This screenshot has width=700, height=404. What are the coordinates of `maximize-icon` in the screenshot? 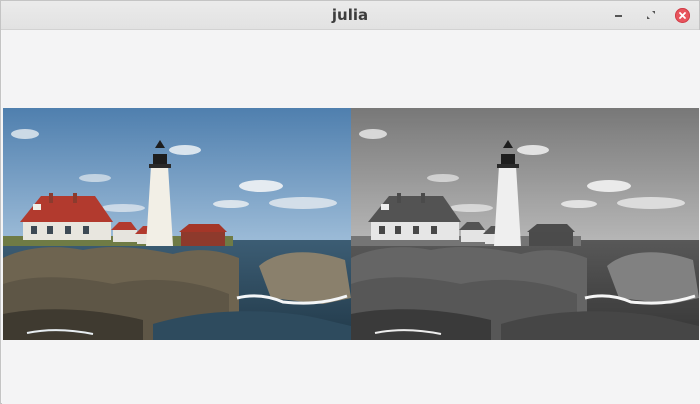 It's located at (651, 15).